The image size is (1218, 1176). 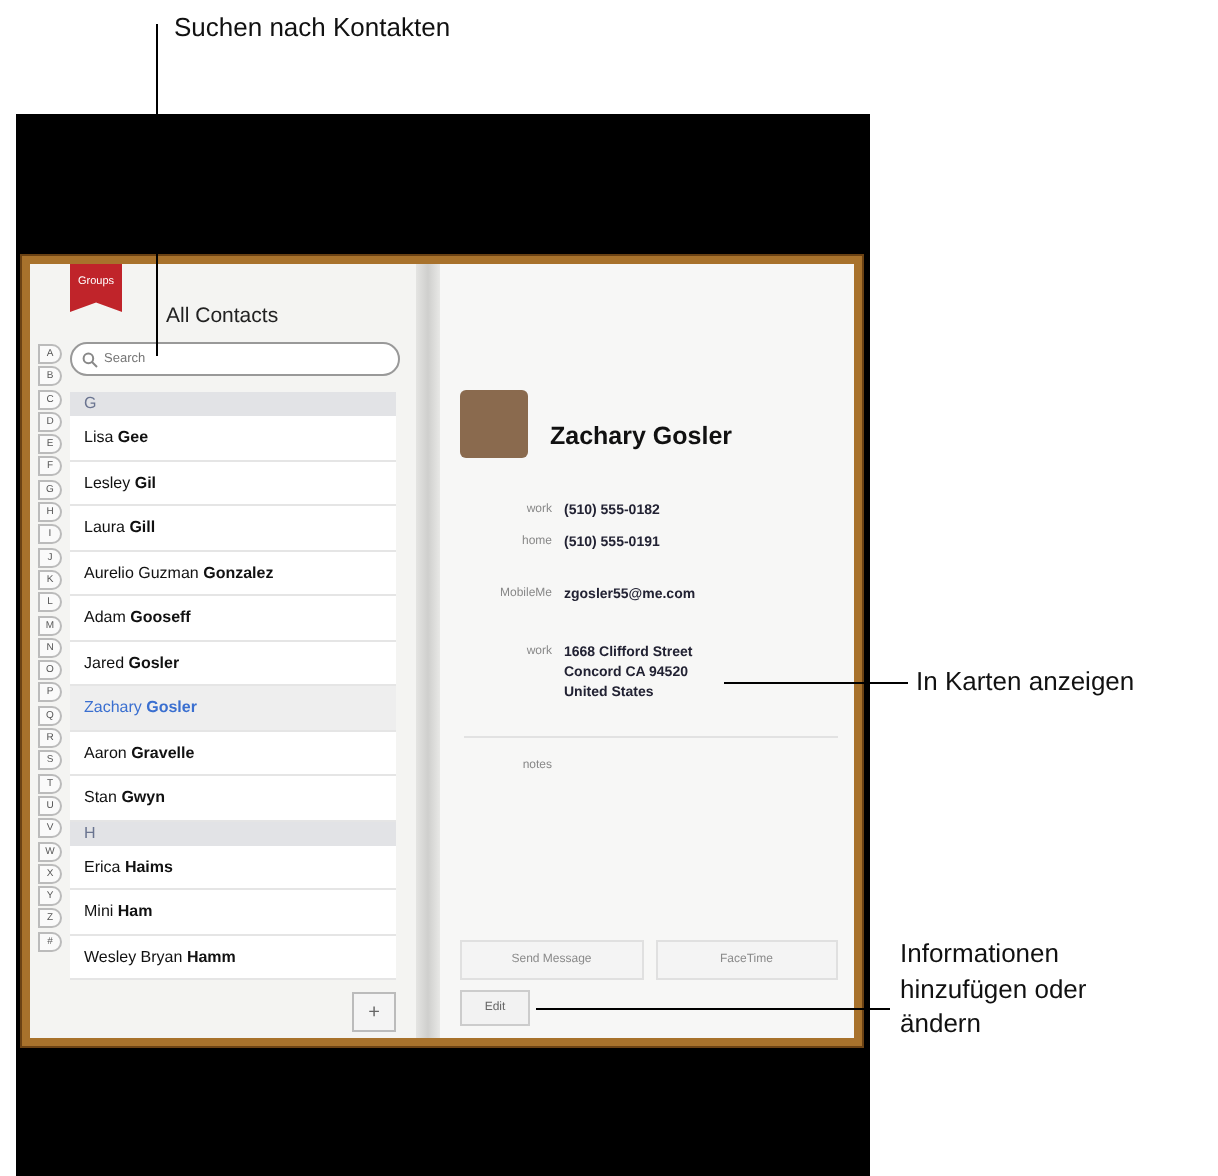 What do you see at coordinates (233, 483) in the screenshot?
I see `contact-row: Lesley Gil` at bounding box center [233, 483].